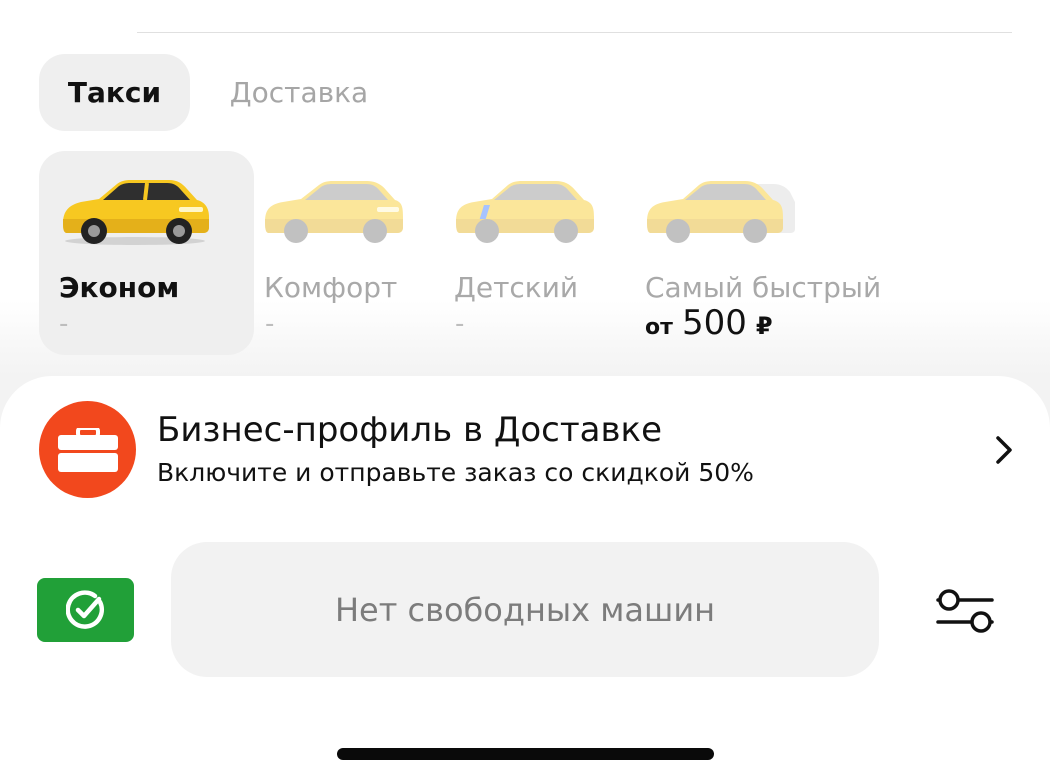 This screenshot has height=781, width=1050. What do you see at coordinates (331, 287) in the screenshot?
I see `tariff-name-comfort: Комфорт` at bounding box center [331, 287].